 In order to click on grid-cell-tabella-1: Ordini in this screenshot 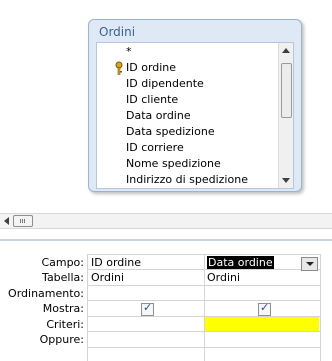, I will do `click(107, 277)`.